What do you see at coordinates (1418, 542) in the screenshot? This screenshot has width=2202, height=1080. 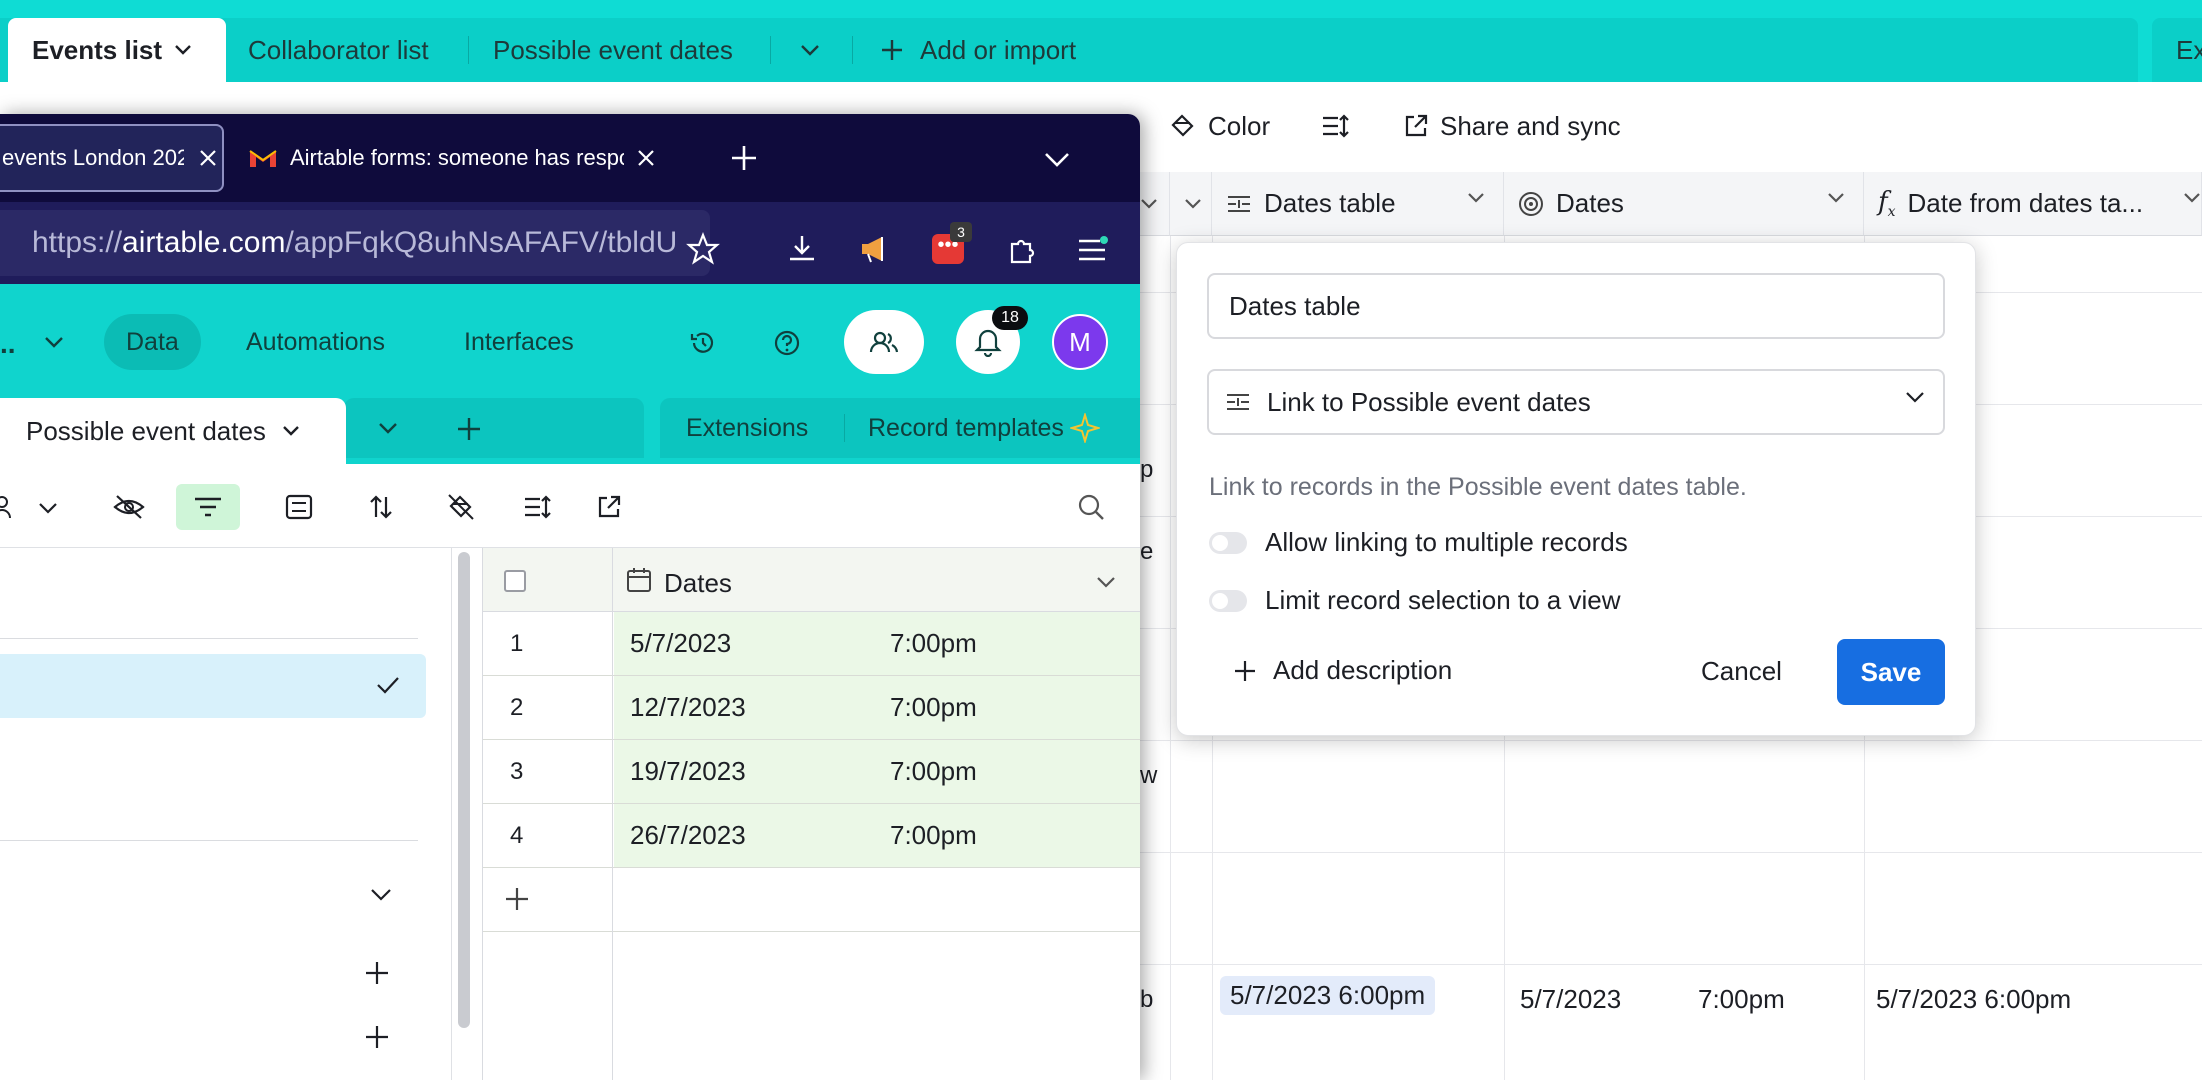 I see `allow-multiple-toggle-row: Allow linking to multiple records` at bounding box center [1418, 542].